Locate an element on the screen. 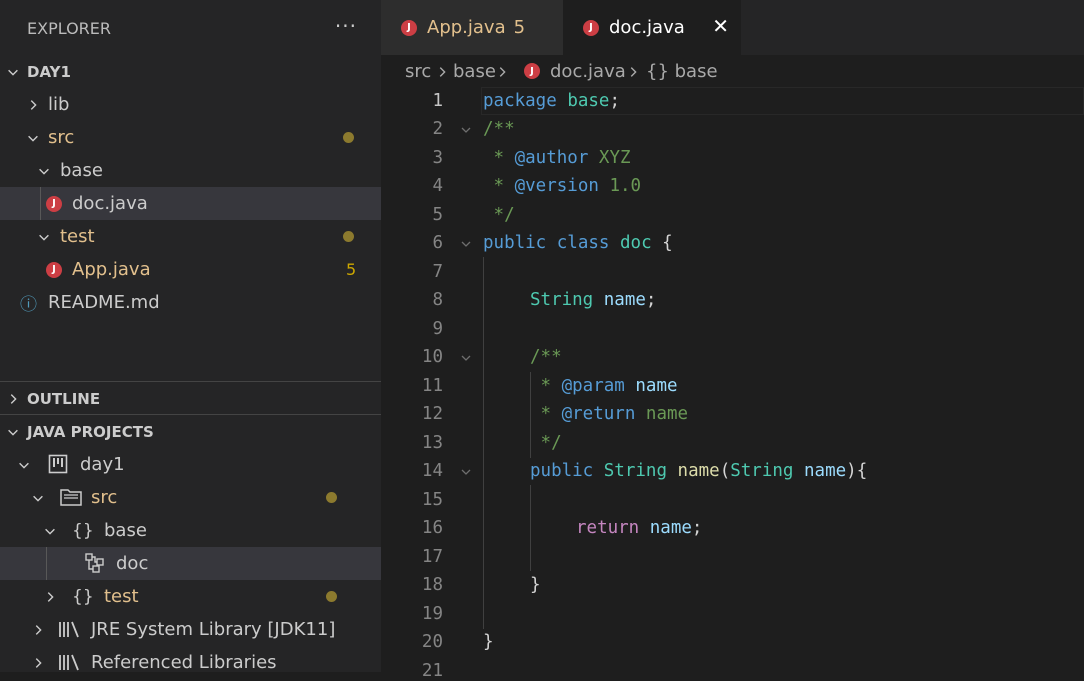  breadcrumb-file: doc.java is located at coordinates (588, 71).